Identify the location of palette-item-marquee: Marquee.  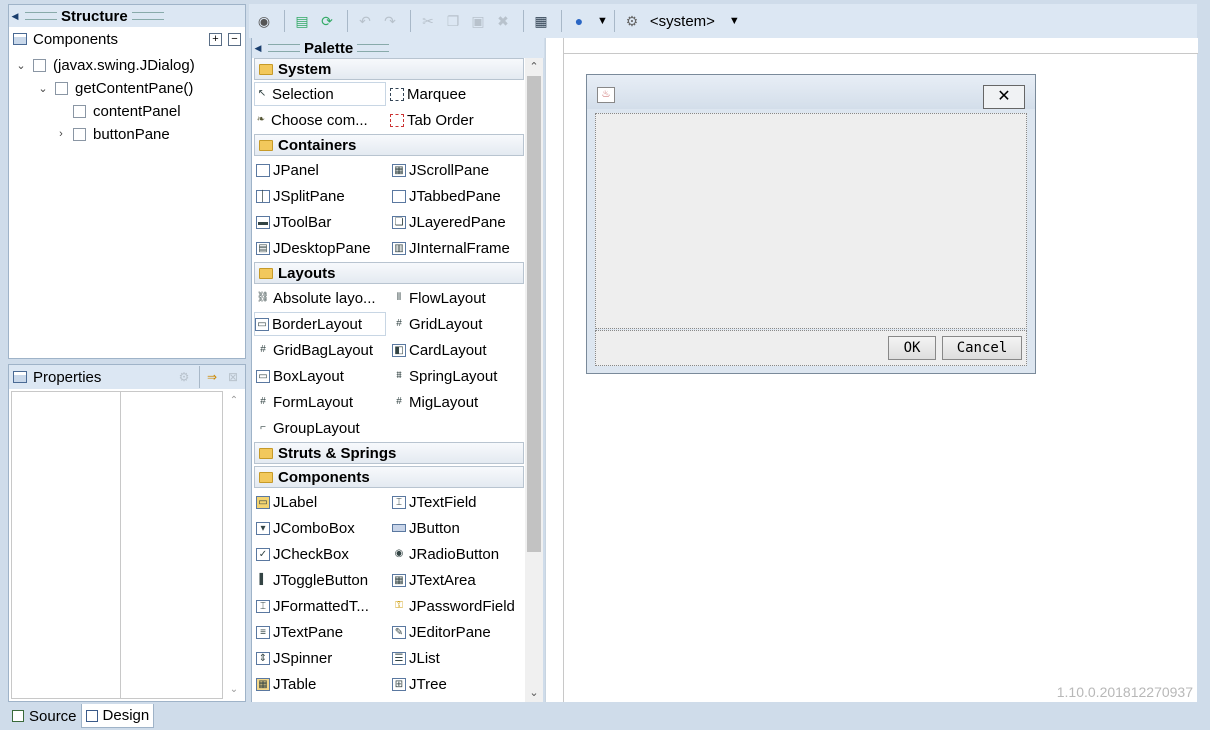
(428, 94).